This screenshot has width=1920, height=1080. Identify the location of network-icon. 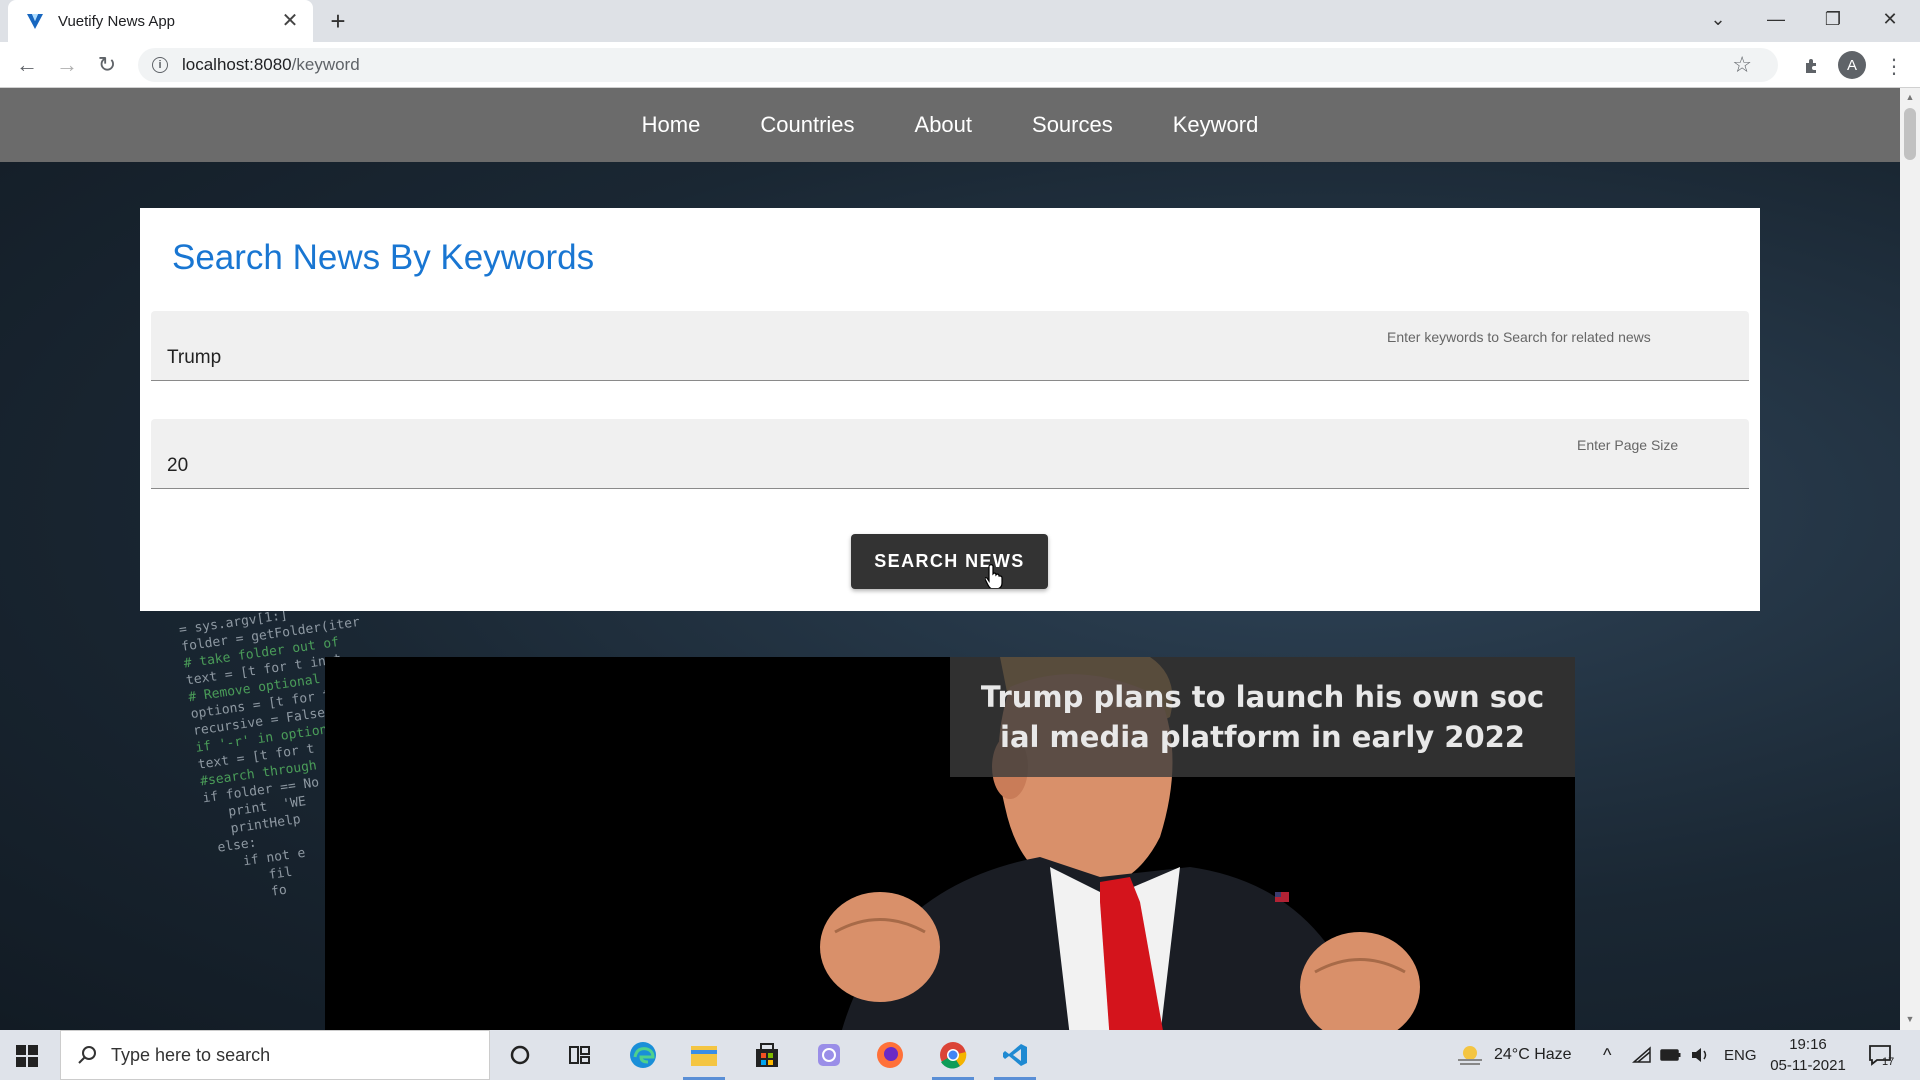
(1642, 1055).